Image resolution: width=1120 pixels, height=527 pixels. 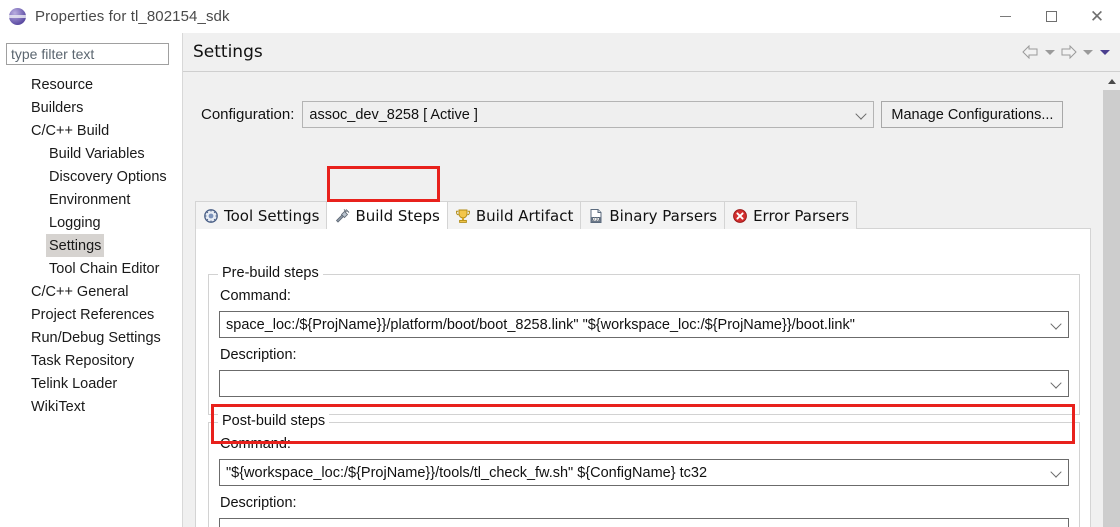 I want to click on close-button: ✕, so click(x=1097, y=16).